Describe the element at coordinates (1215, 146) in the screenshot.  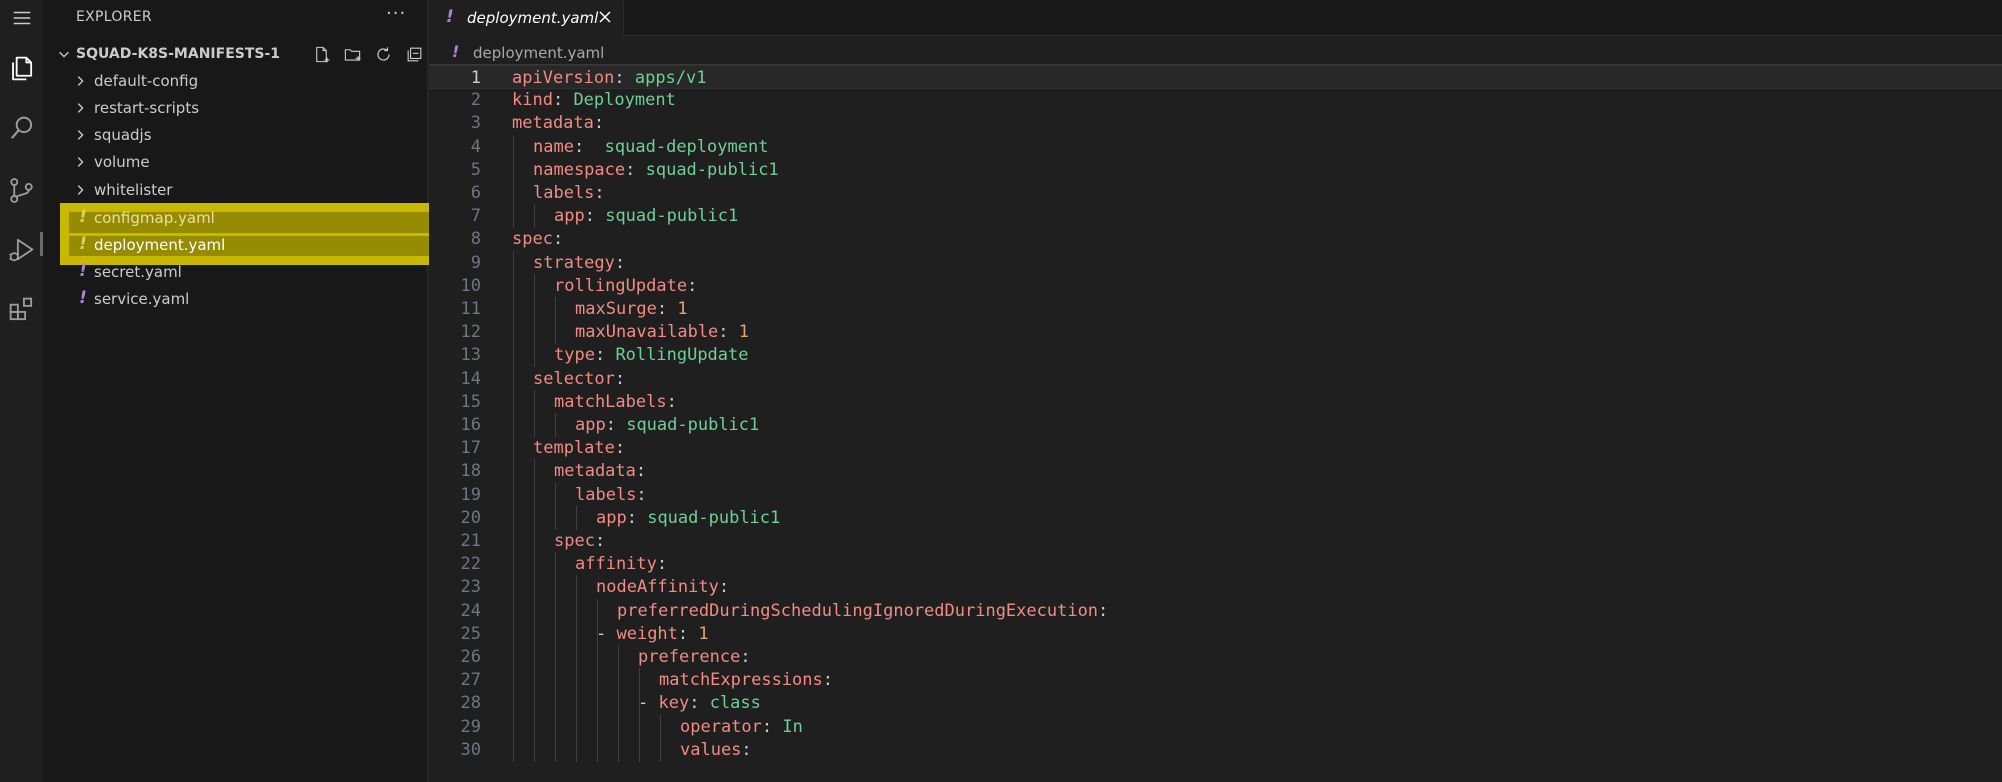
I see `code-line: 4 name: squad-deployment` at that location.